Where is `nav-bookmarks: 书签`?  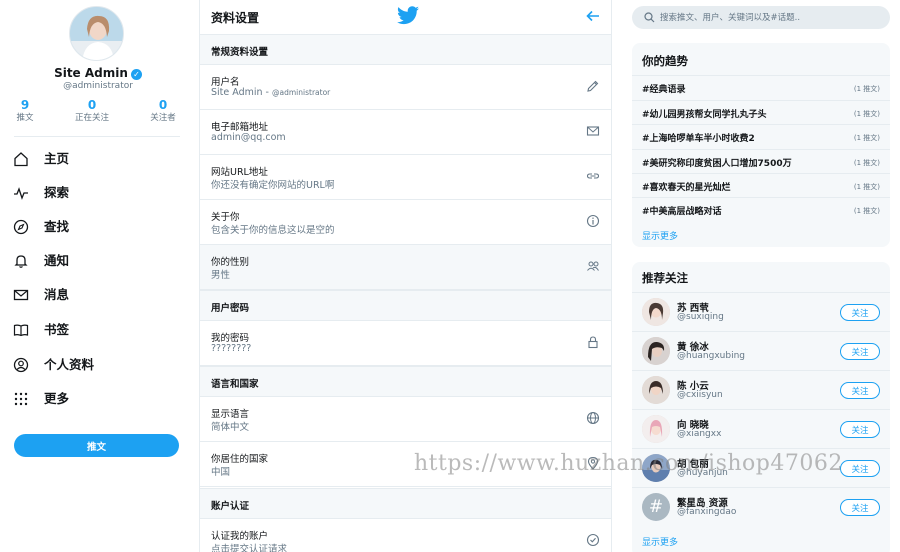 nav-bookmarks: 书签 is located at coordinates (98, 330).